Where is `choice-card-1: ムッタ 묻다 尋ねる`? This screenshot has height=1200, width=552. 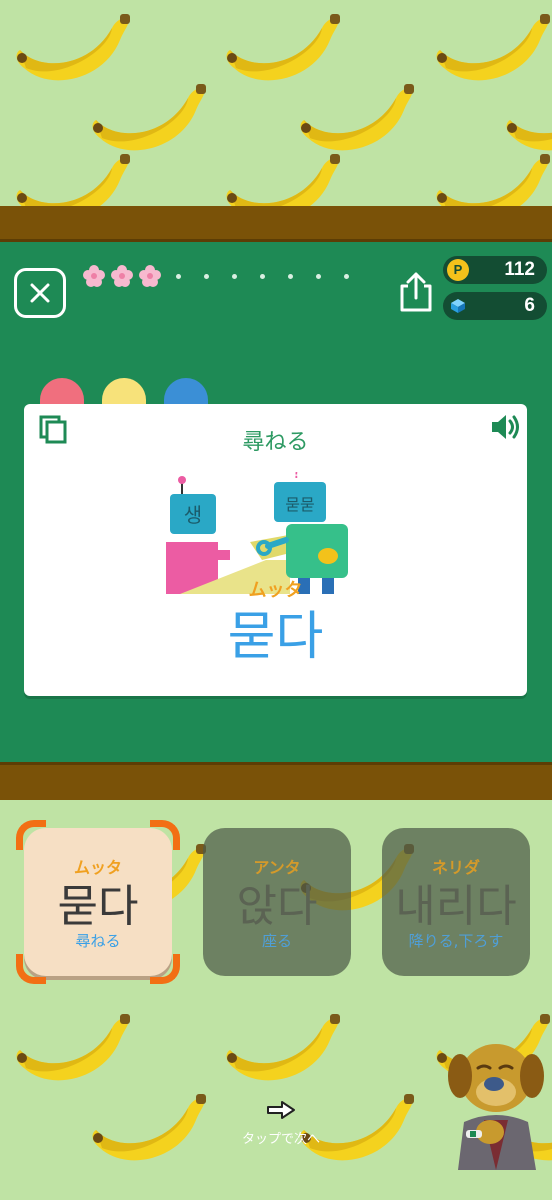
choice-card-1: ムッタ 묻다 尋ねる is located at coordinates (98, 902).